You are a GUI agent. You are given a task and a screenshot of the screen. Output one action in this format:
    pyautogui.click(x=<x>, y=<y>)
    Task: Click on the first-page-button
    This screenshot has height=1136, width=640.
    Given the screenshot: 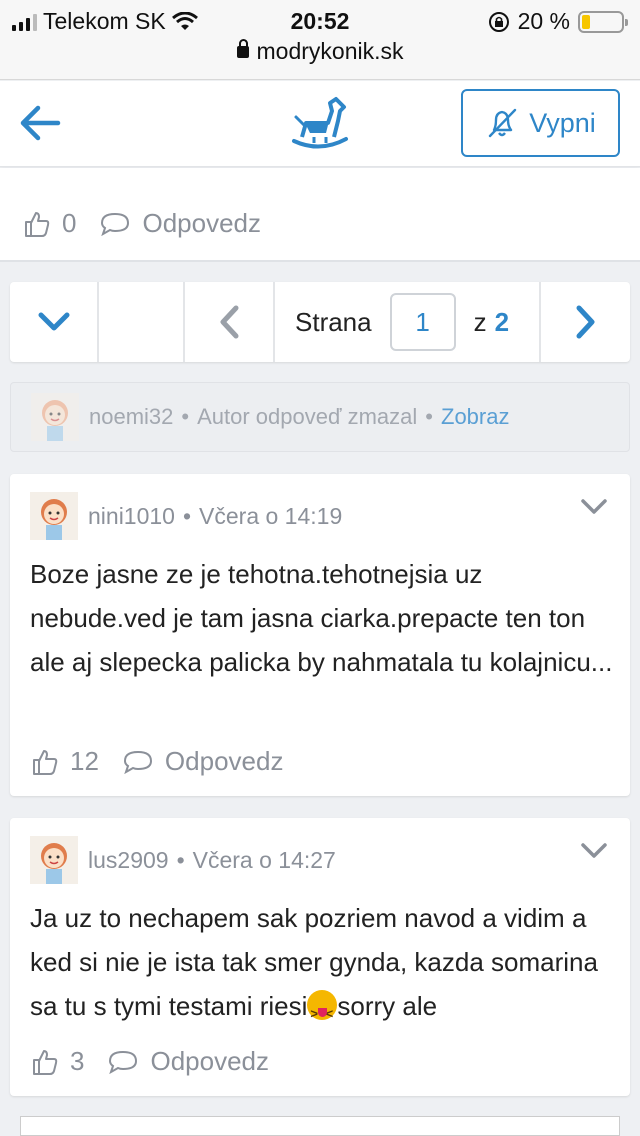 What is the action you would take?
    pyautogui.click(x=142, y=322)
    